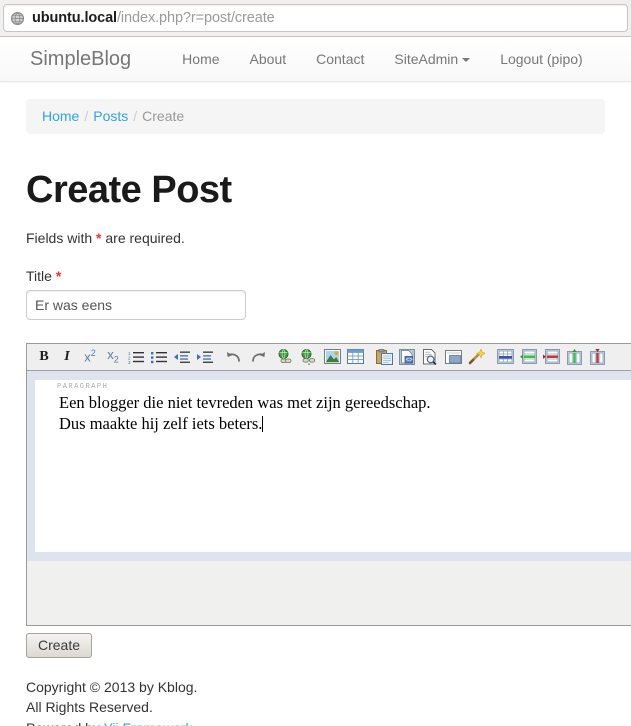 Image resolution: width=631 pixels, height=726 pixels. What do you see at coordinates (426, 59) in the screenshot?
I see `nav-item-siteadmin-label: SiteAdmin` at bounding box center [426, 59].